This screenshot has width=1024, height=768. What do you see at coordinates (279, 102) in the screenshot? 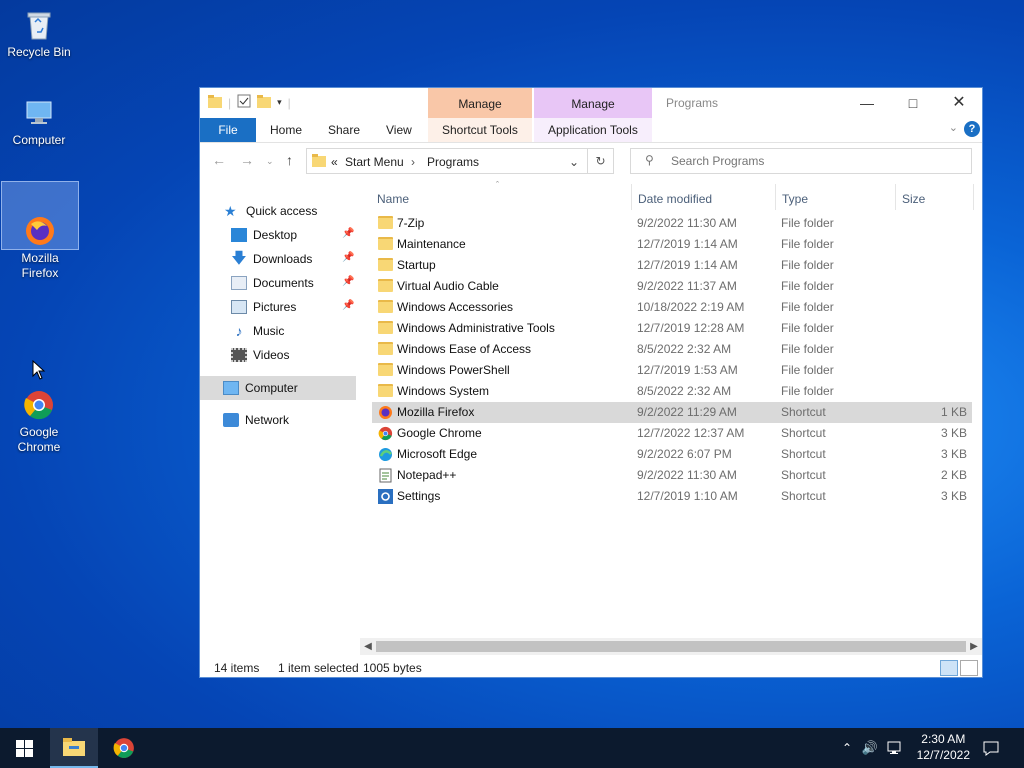
I see `customize-qat-icon: ▾` at bounding box center [279, 102].